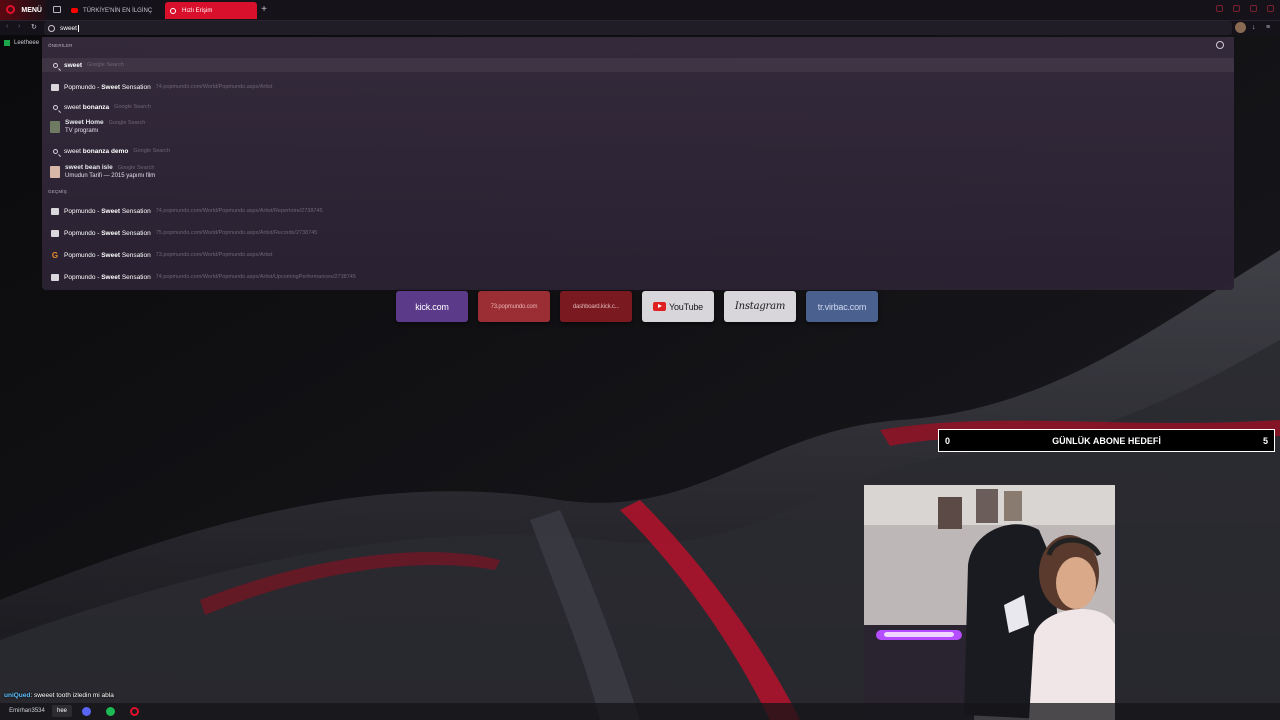  I want to click on suggestion-subtitle: TV programı, so click(82, 131).